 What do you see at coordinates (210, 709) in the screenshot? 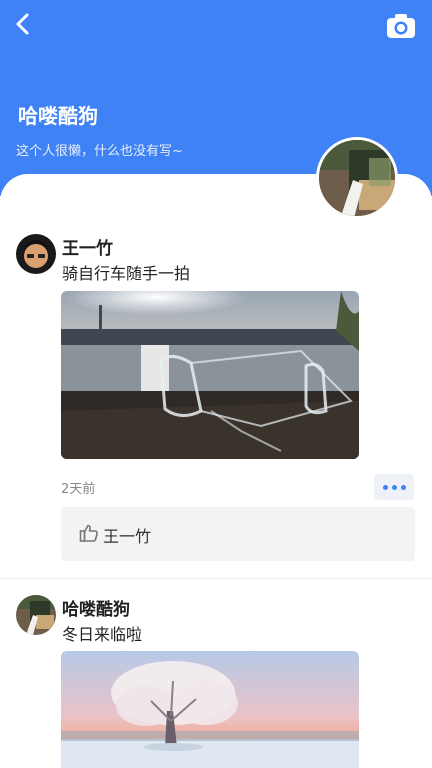
I see `post-image` at bounding box center [210, 709].